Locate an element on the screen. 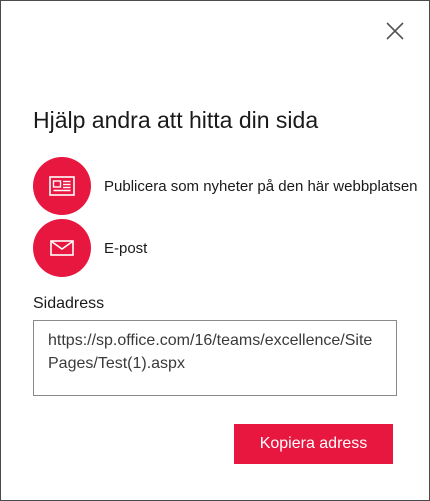  dialog-title: Hjälp andra att hitta din sida is located at coordinates (176, 120).